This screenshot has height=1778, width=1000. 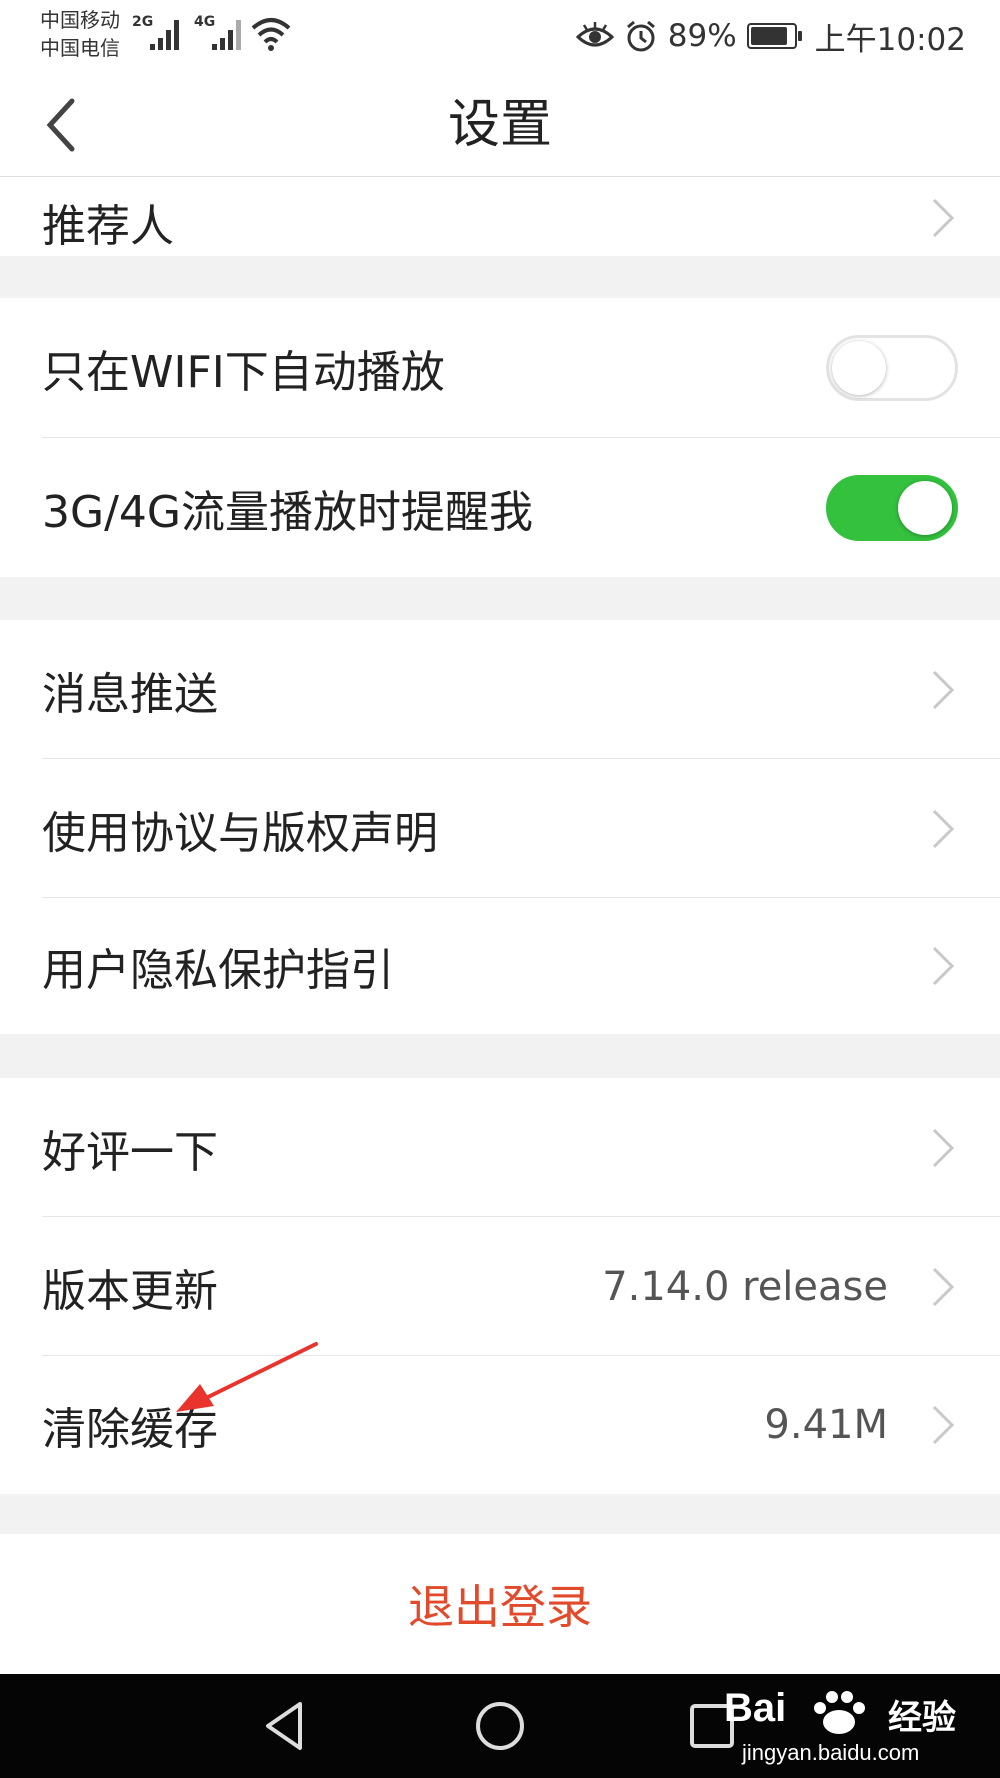 What do you see at coordinates (286, 1726) in the screenshot?
I see `back-triangle-icon` at bounding box center [286, 1726].